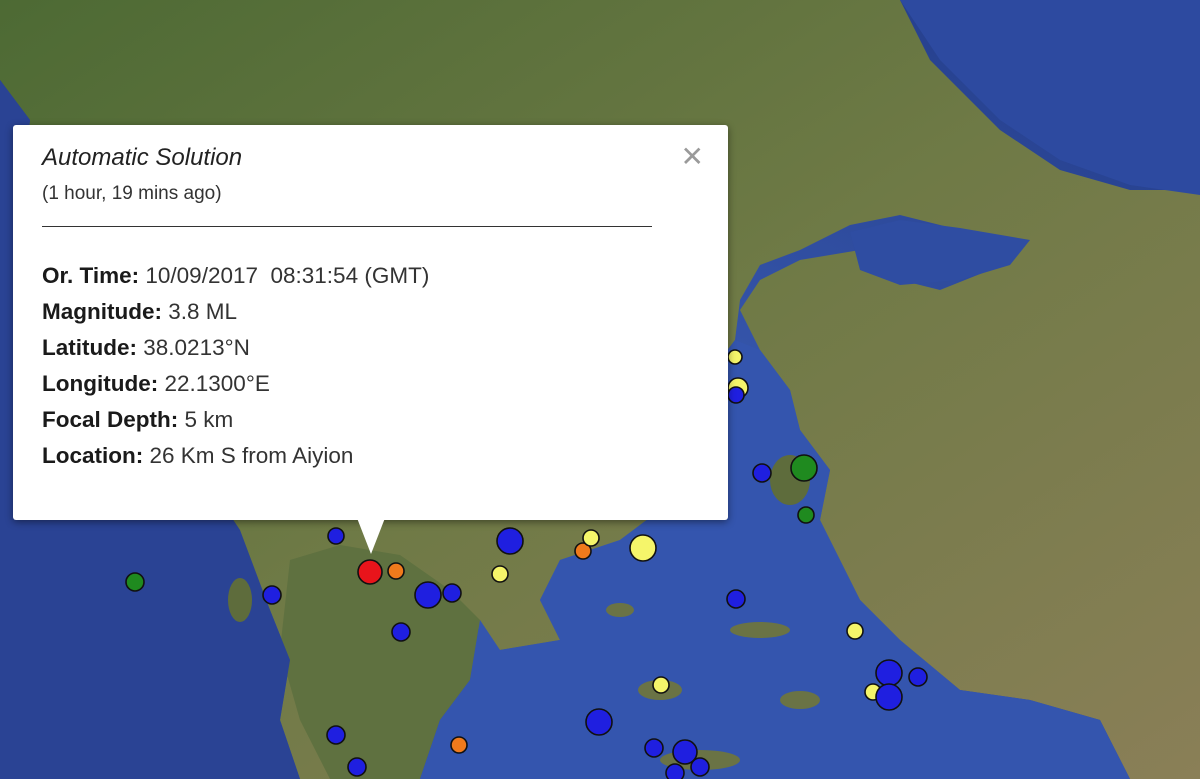 The width and height of the screenshot is (1200, 779). Describe the element at coordinates (142, 157) in the screenshot. I see `popup-title: Automatic Solution` at that location.